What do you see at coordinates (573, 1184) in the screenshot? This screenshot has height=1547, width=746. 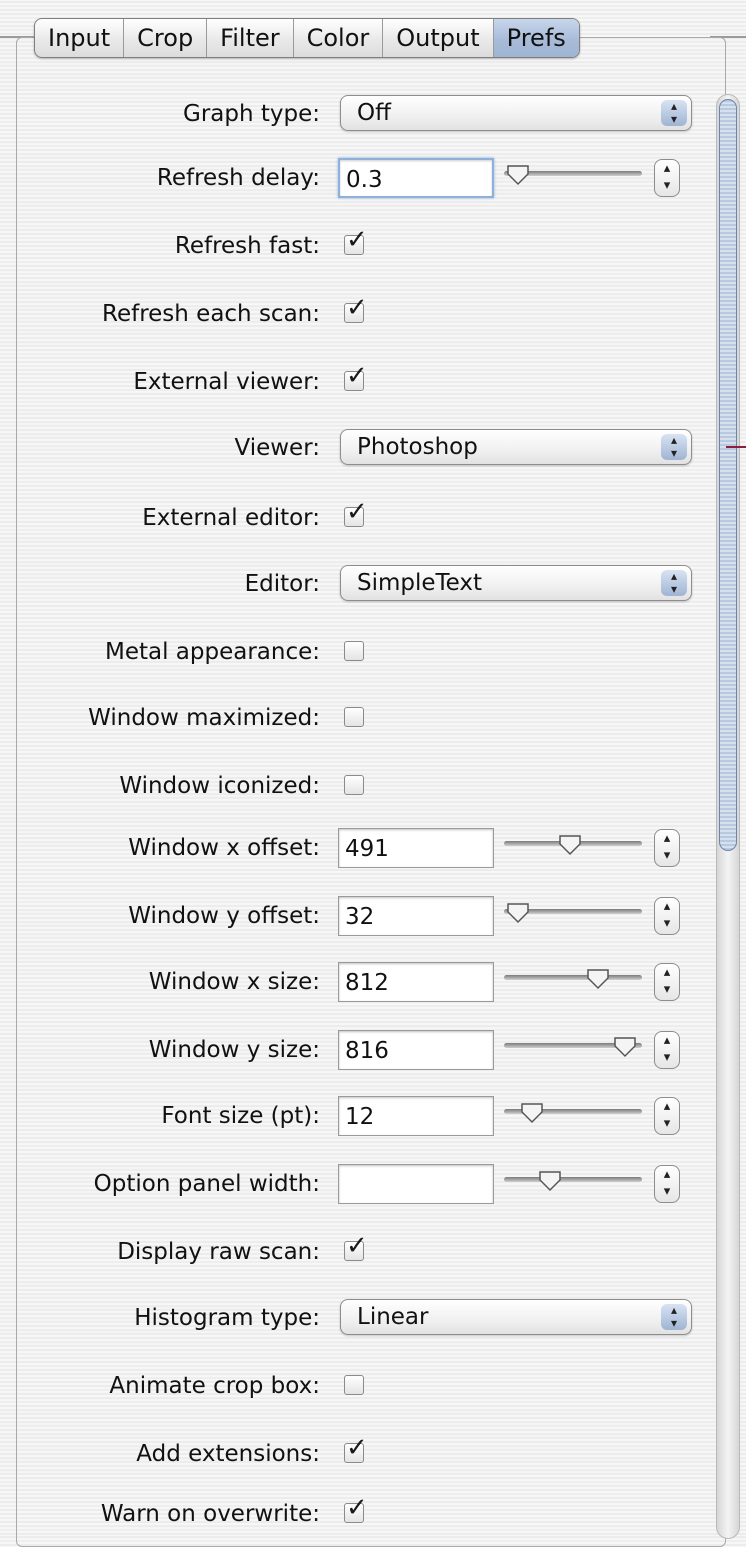 I see `option-panel-width-slider` at bounding box center [573, 1184].